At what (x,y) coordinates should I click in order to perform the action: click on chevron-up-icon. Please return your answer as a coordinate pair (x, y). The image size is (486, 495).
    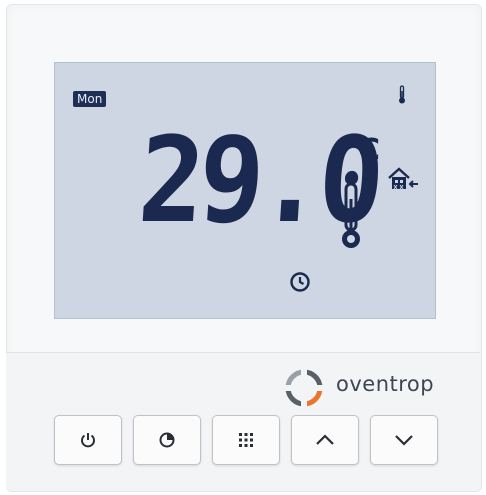
    Looking at the image, I should click on (325, 439).